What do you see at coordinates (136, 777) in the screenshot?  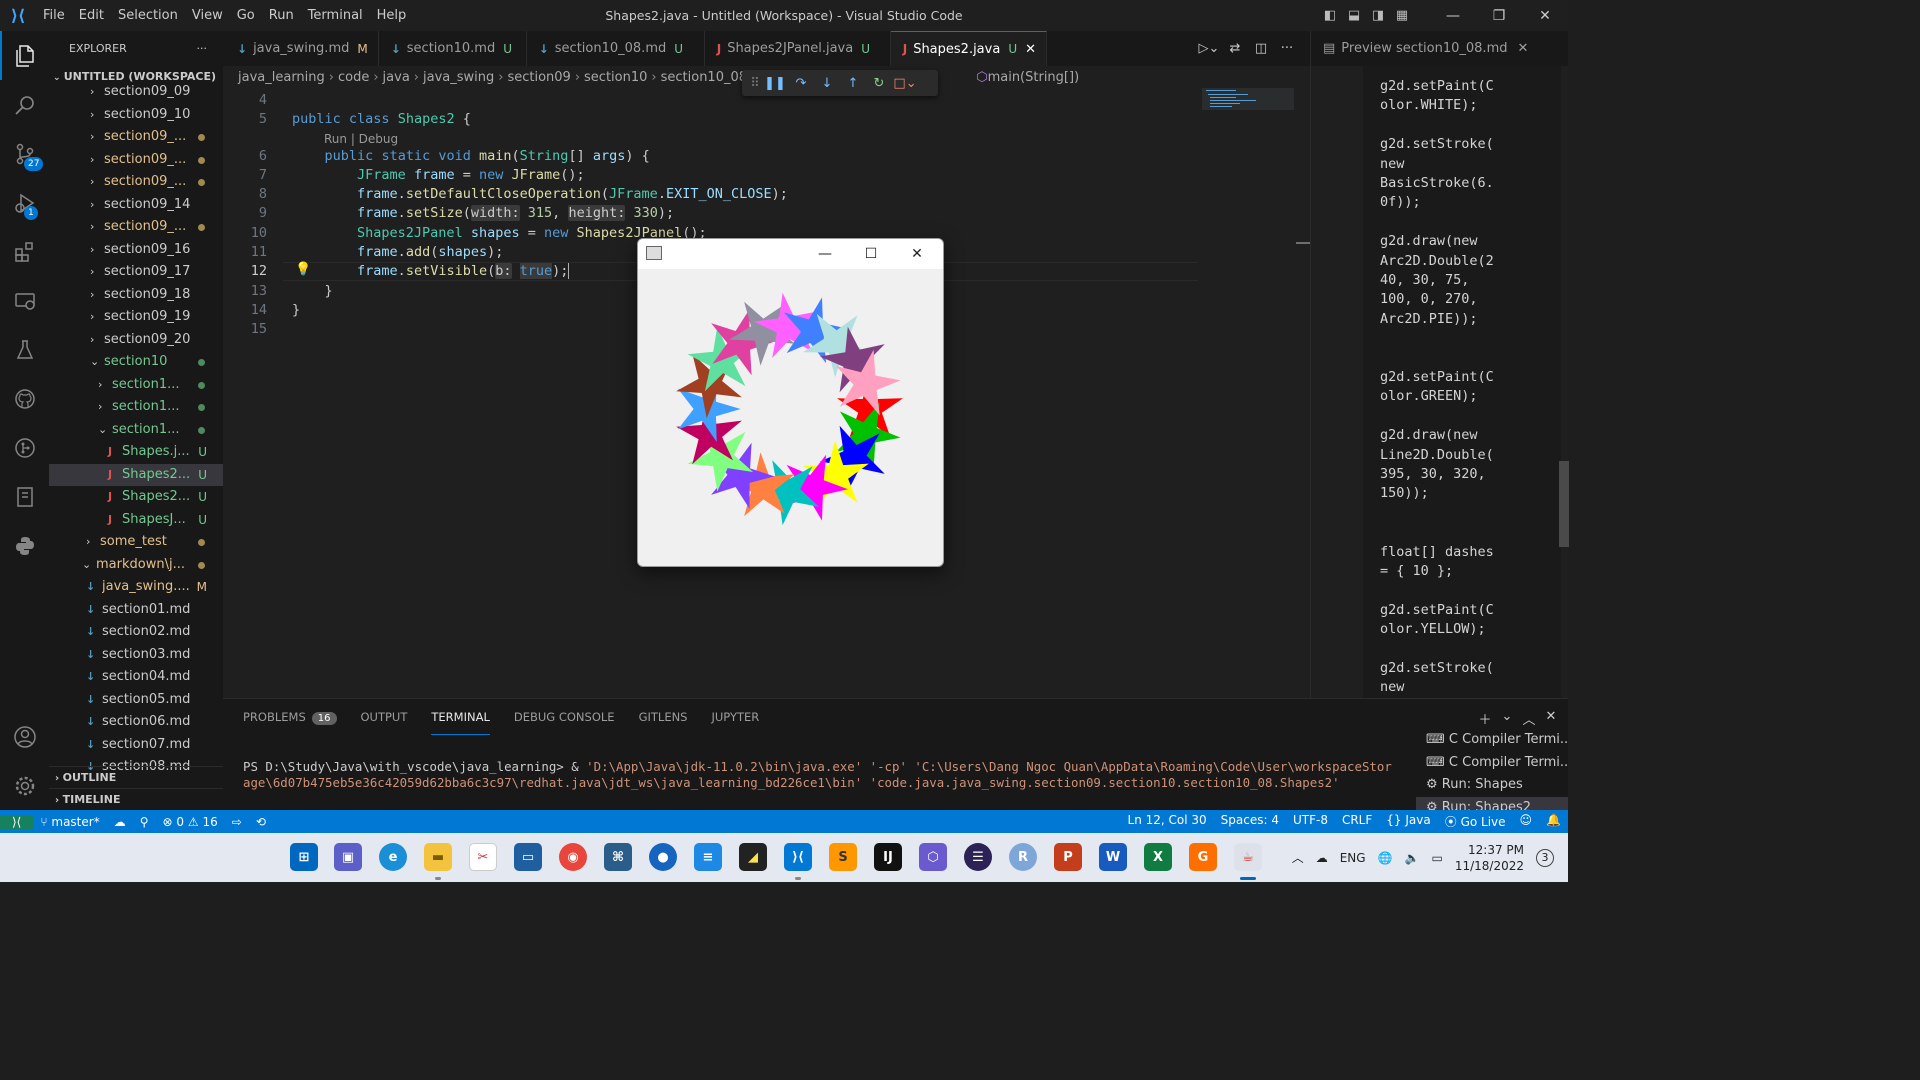 I see `outline-section: › OUTLINE` at bounding box center [136, 777].